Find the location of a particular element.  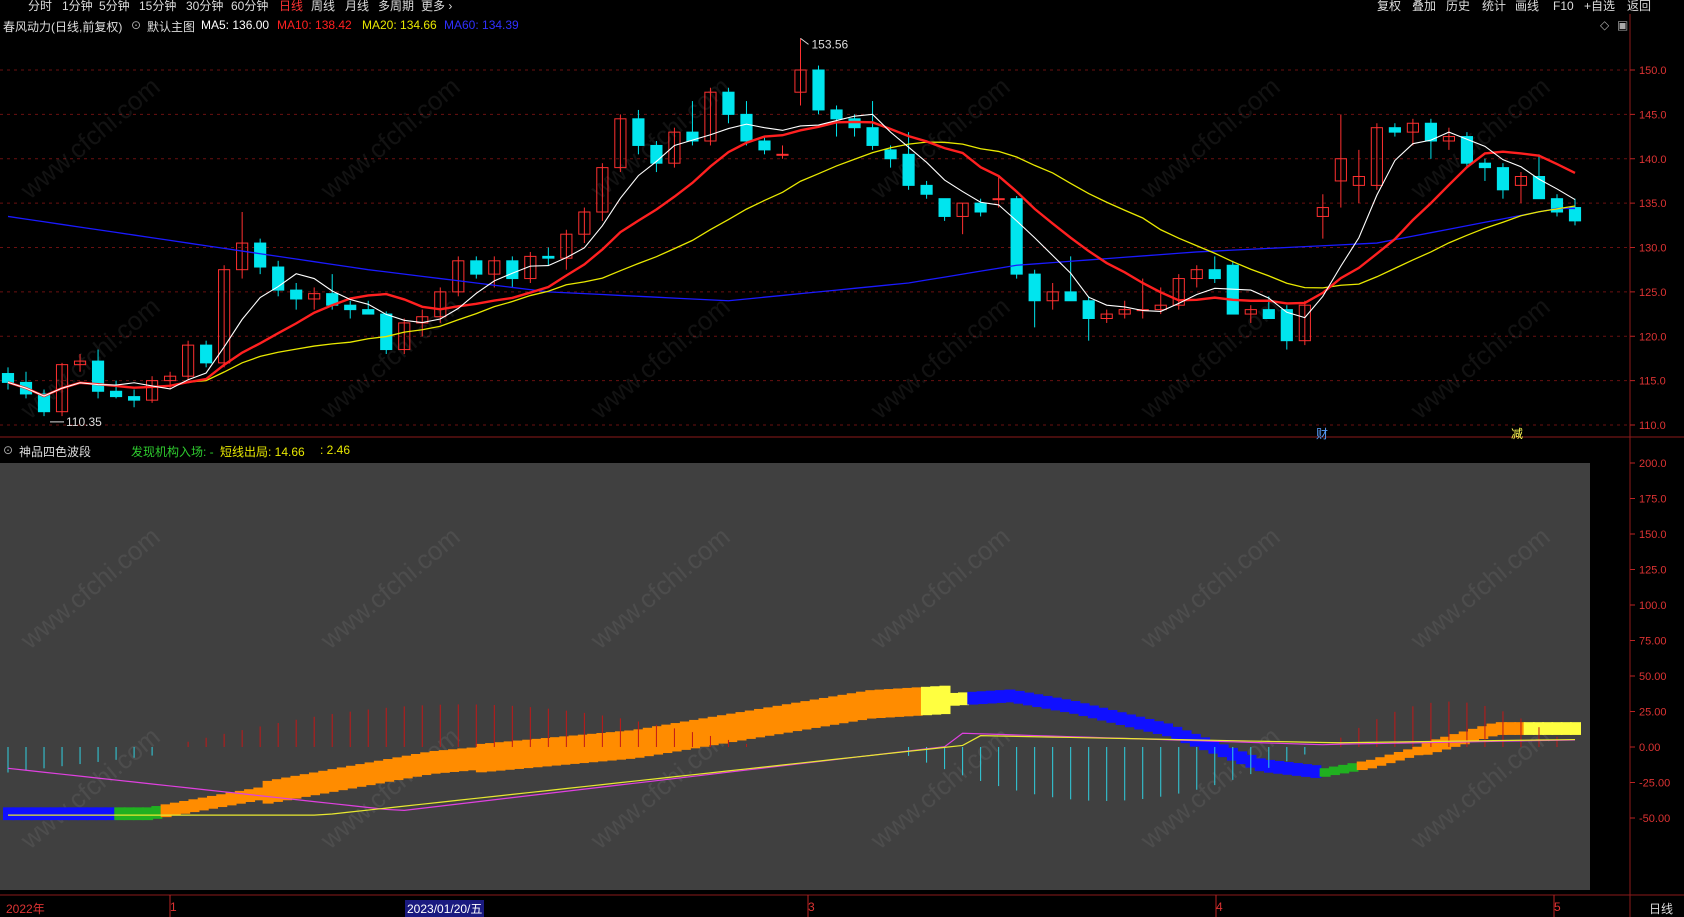

axis-month-1: 1 is located at coordinates (173, 907).